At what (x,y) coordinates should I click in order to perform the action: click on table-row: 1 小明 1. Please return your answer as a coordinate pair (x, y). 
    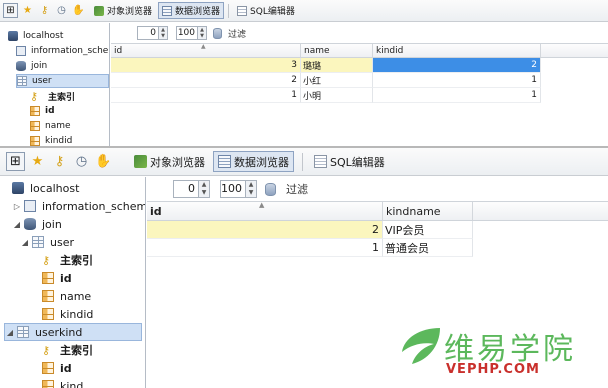
    Looking at the image, I should click on (359, 95).